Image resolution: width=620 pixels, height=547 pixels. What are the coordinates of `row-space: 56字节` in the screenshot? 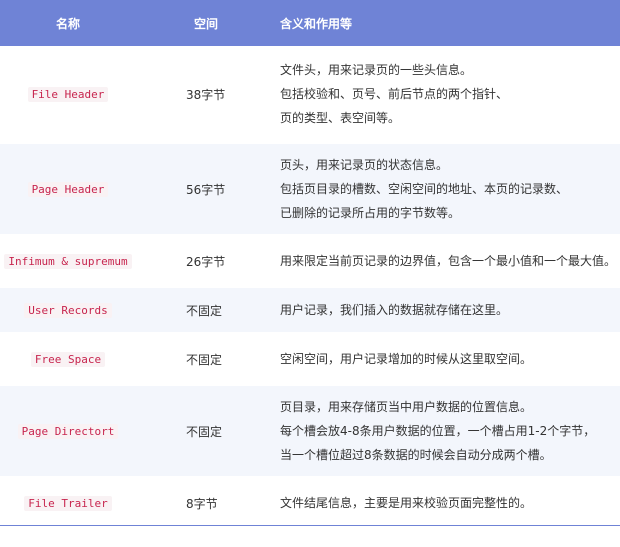 It's located at (206, 189).